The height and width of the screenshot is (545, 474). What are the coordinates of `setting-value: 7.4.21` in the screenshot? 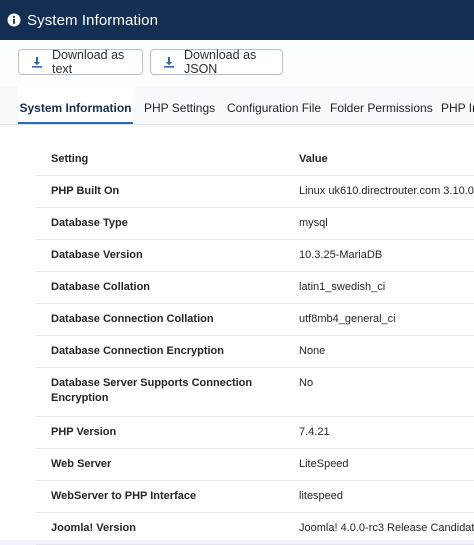 It's located at (314, 432).